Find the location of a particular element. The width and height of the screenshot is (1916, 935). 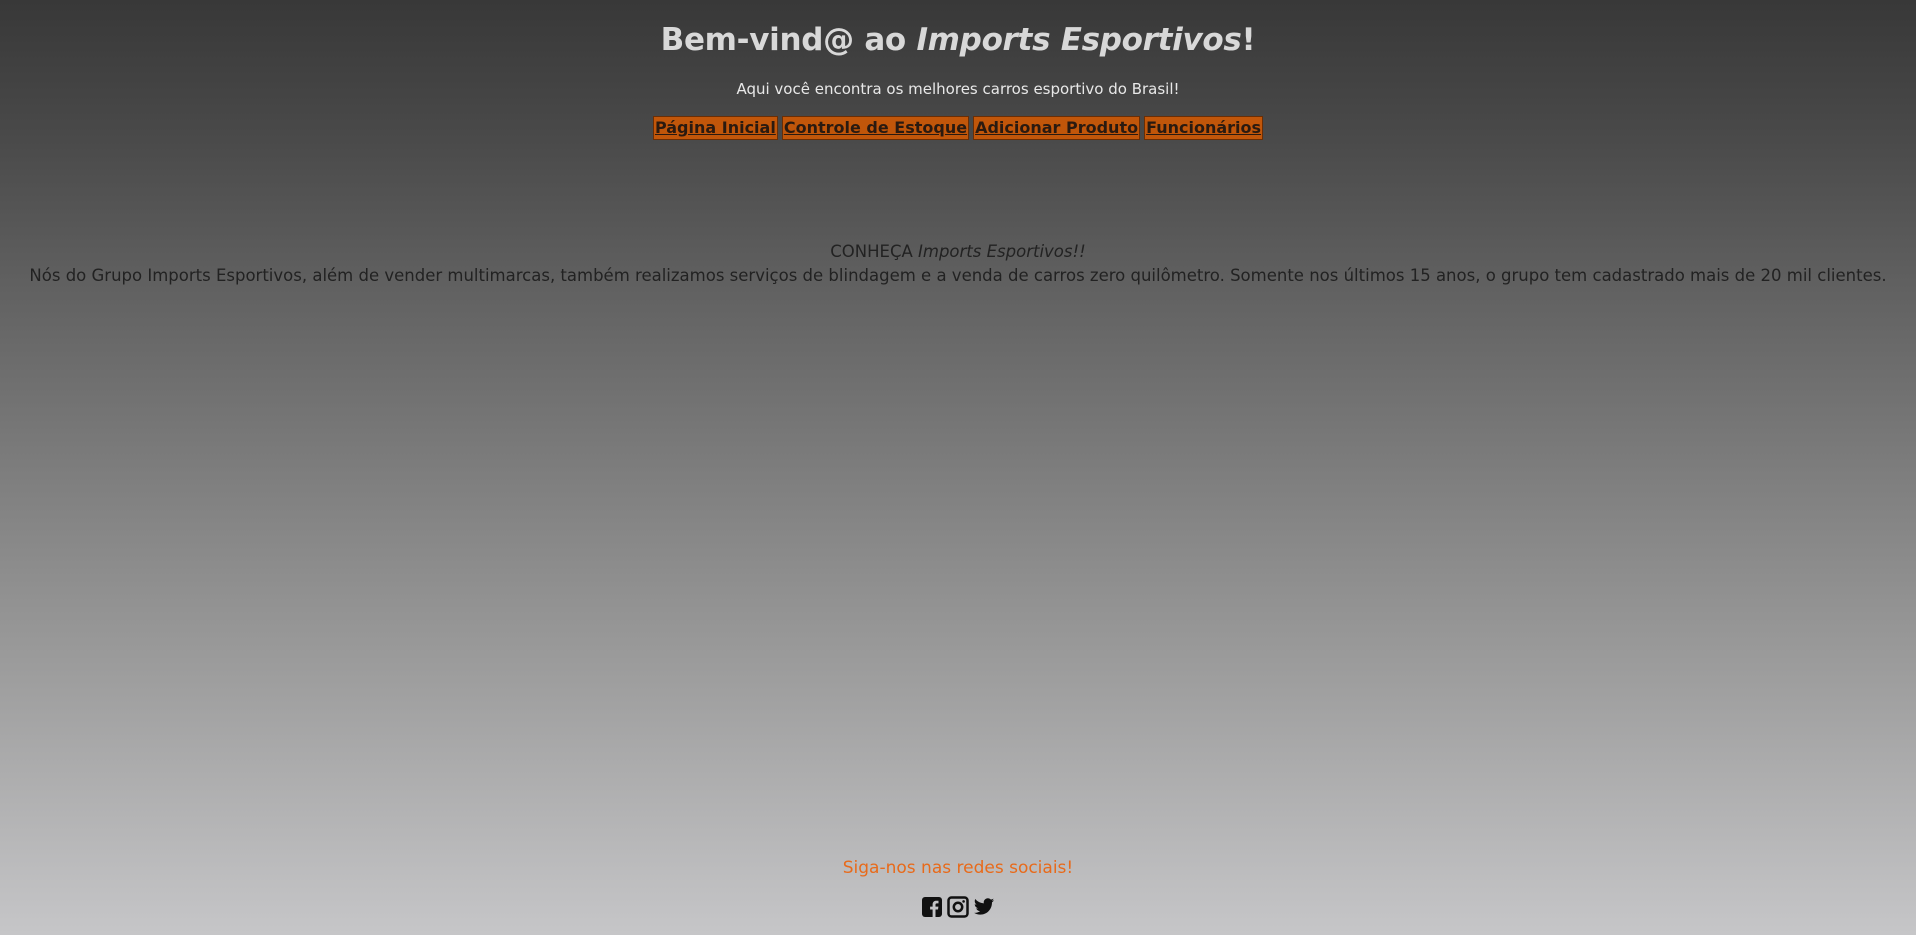

follow-text: Siga-nos nas redes sociais! is located at coordinates (958, 868).